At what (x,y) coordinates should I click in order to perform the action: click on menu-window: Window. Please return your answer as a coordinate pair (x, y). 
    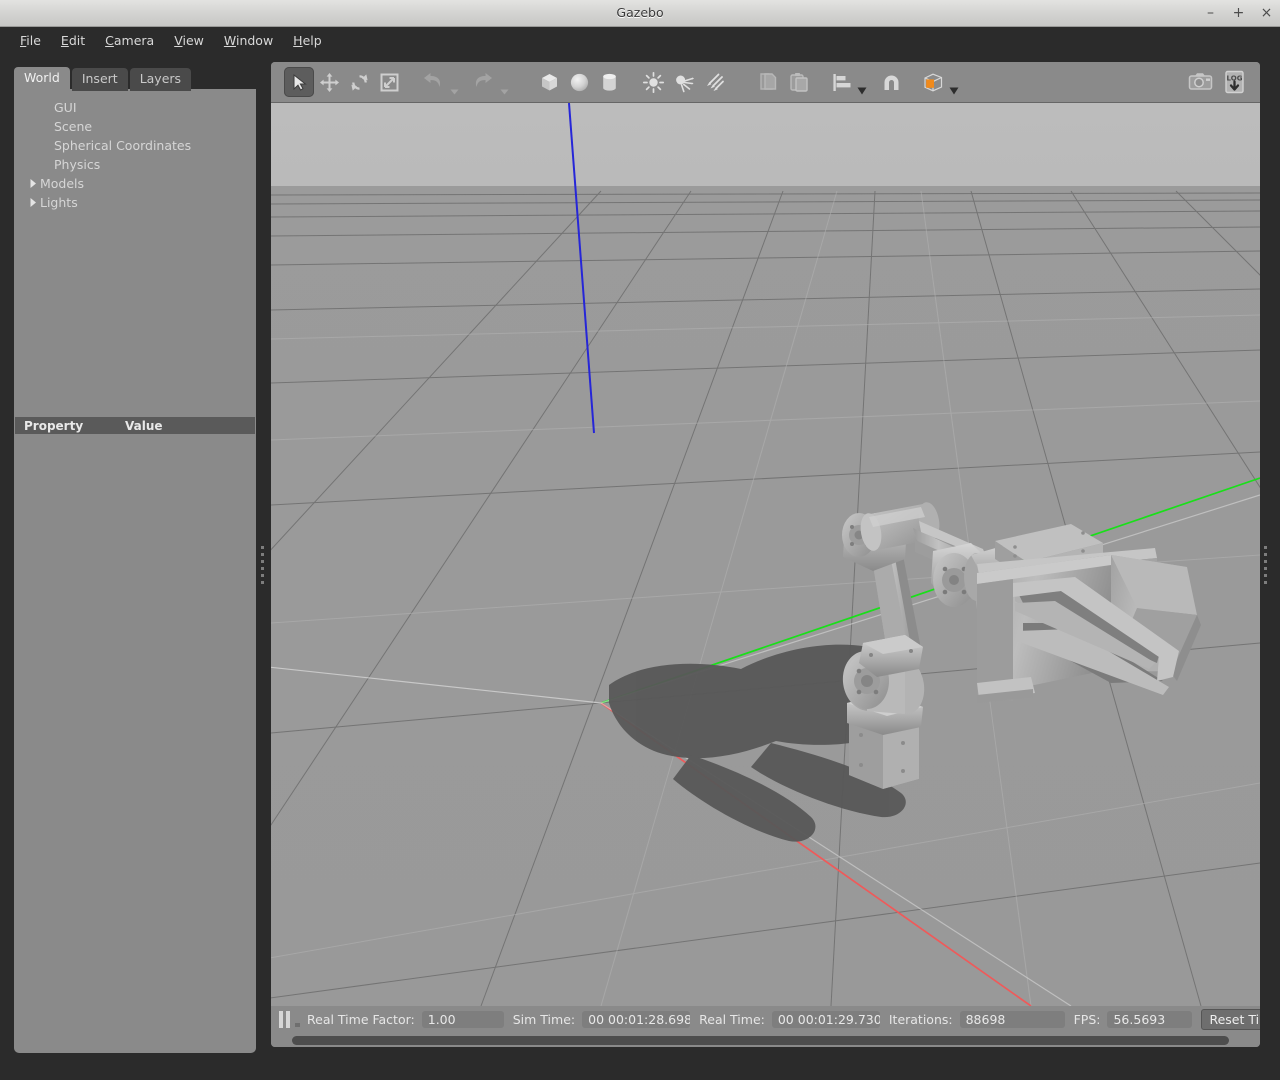
    Looking at the image, I should click on (248, 40).